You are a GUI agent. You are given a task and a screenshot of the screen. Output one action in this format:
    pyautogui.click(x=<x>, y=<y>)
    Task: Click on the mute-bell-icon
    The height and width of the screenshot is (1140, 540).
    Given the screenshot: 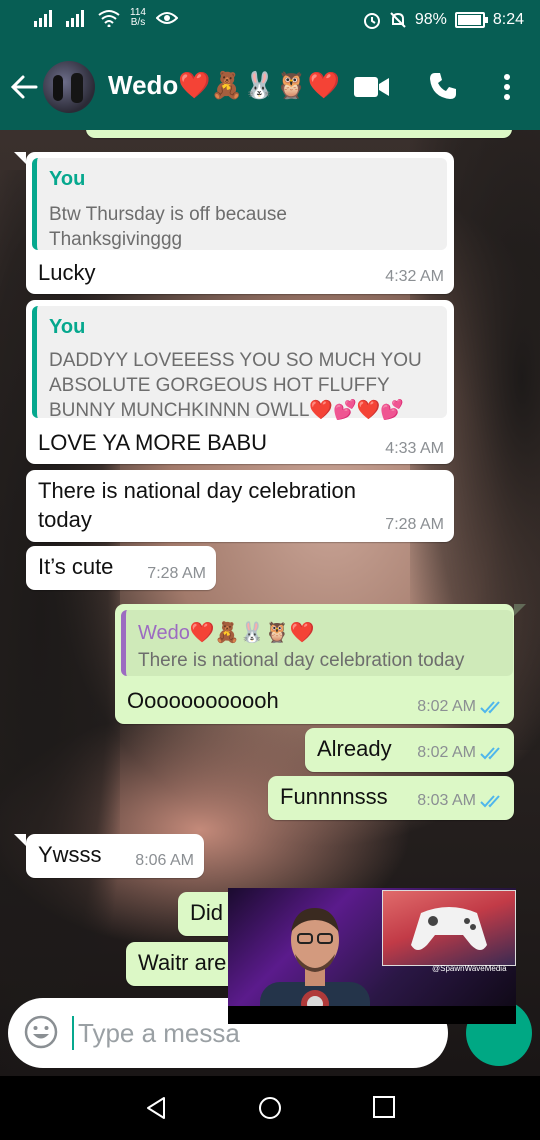 What is the action you would take?
    pyautogui.click(x=398, y=20)
    